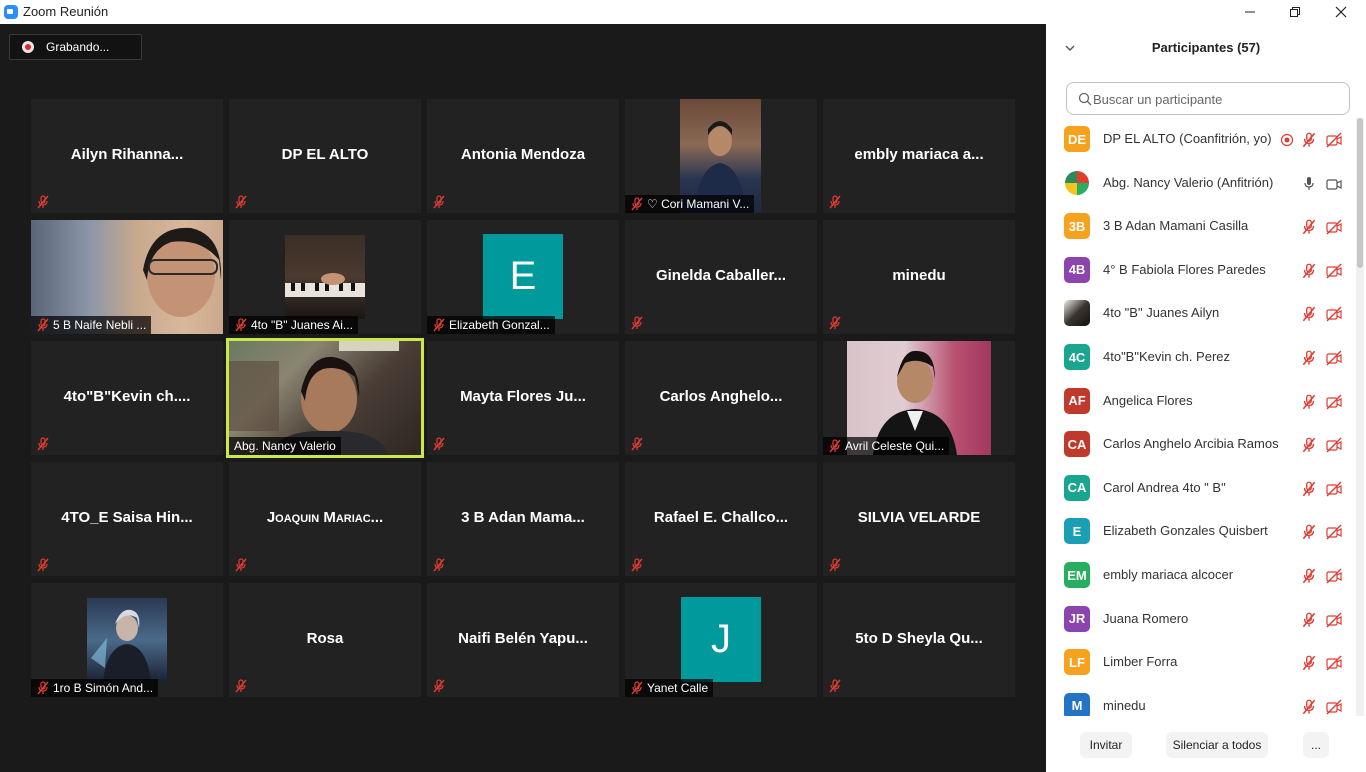 The width and height of the screenshot is (1366, 772). I want to click on participant-video, so click(127, 640).